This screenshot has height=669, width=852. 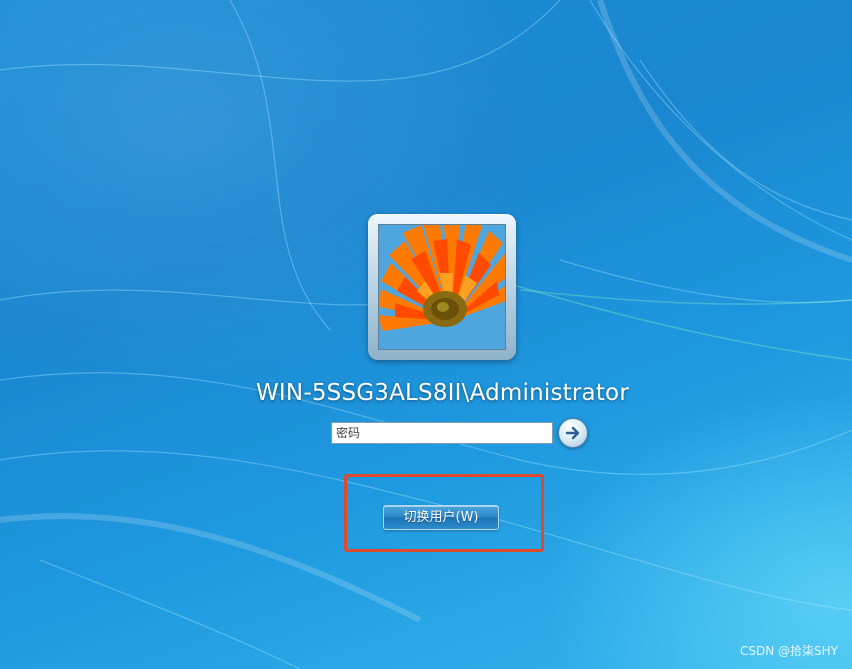 What do you see at coordinates (789, 651) in the screenshot?
I see `watermark-text: CSDN @拾柒SHY` at bounding box center [789, 651].